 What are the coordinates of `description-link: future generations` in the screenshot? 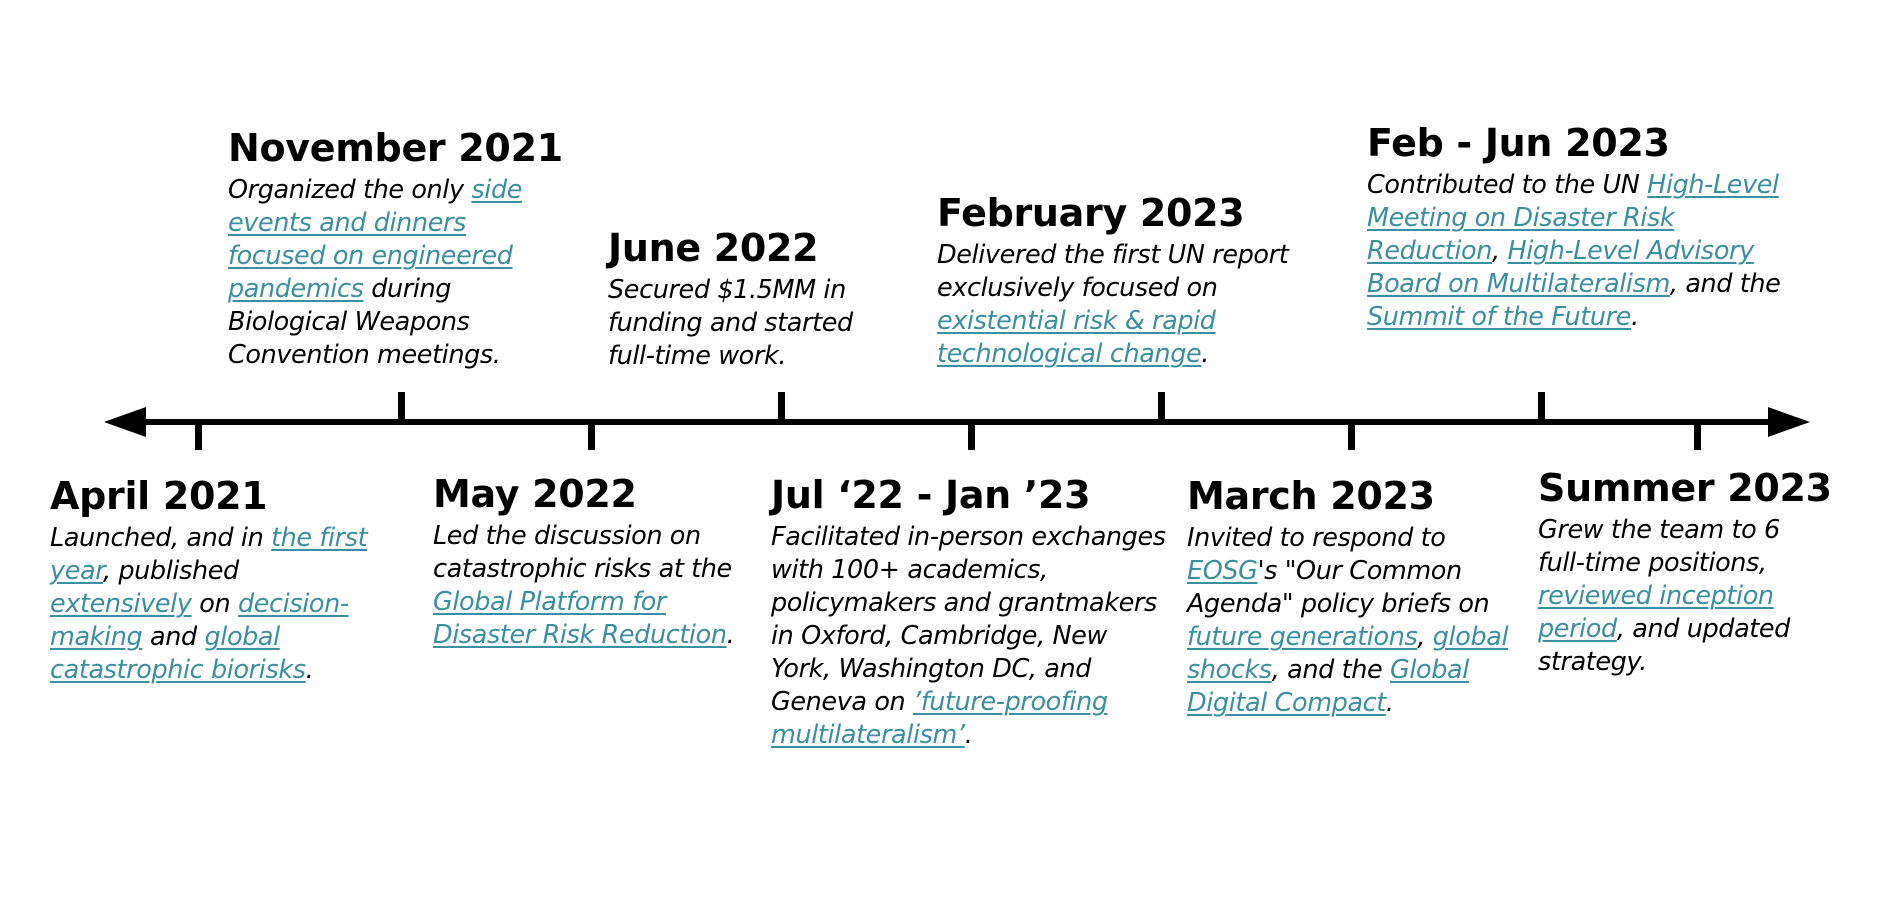 It's located at (1302, 637).